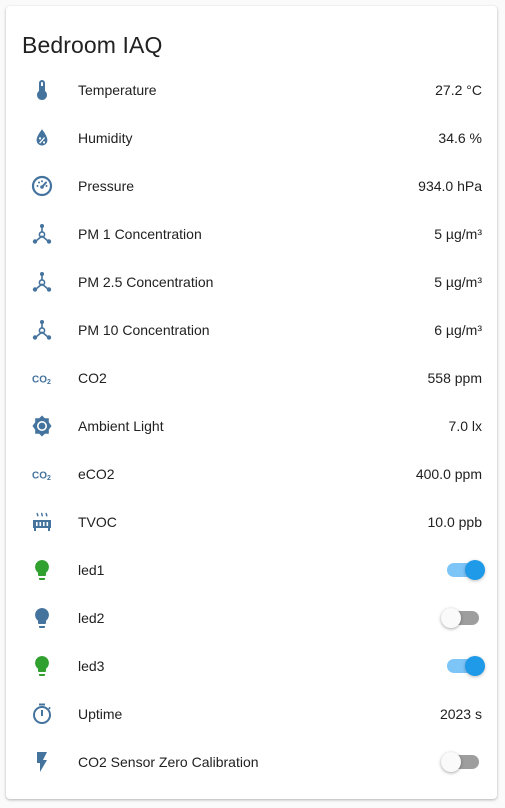 The image size is (505, 808). Describe the element at coordinates (91, 570) in the screenshot. I see `entity-label: led1` at that location.